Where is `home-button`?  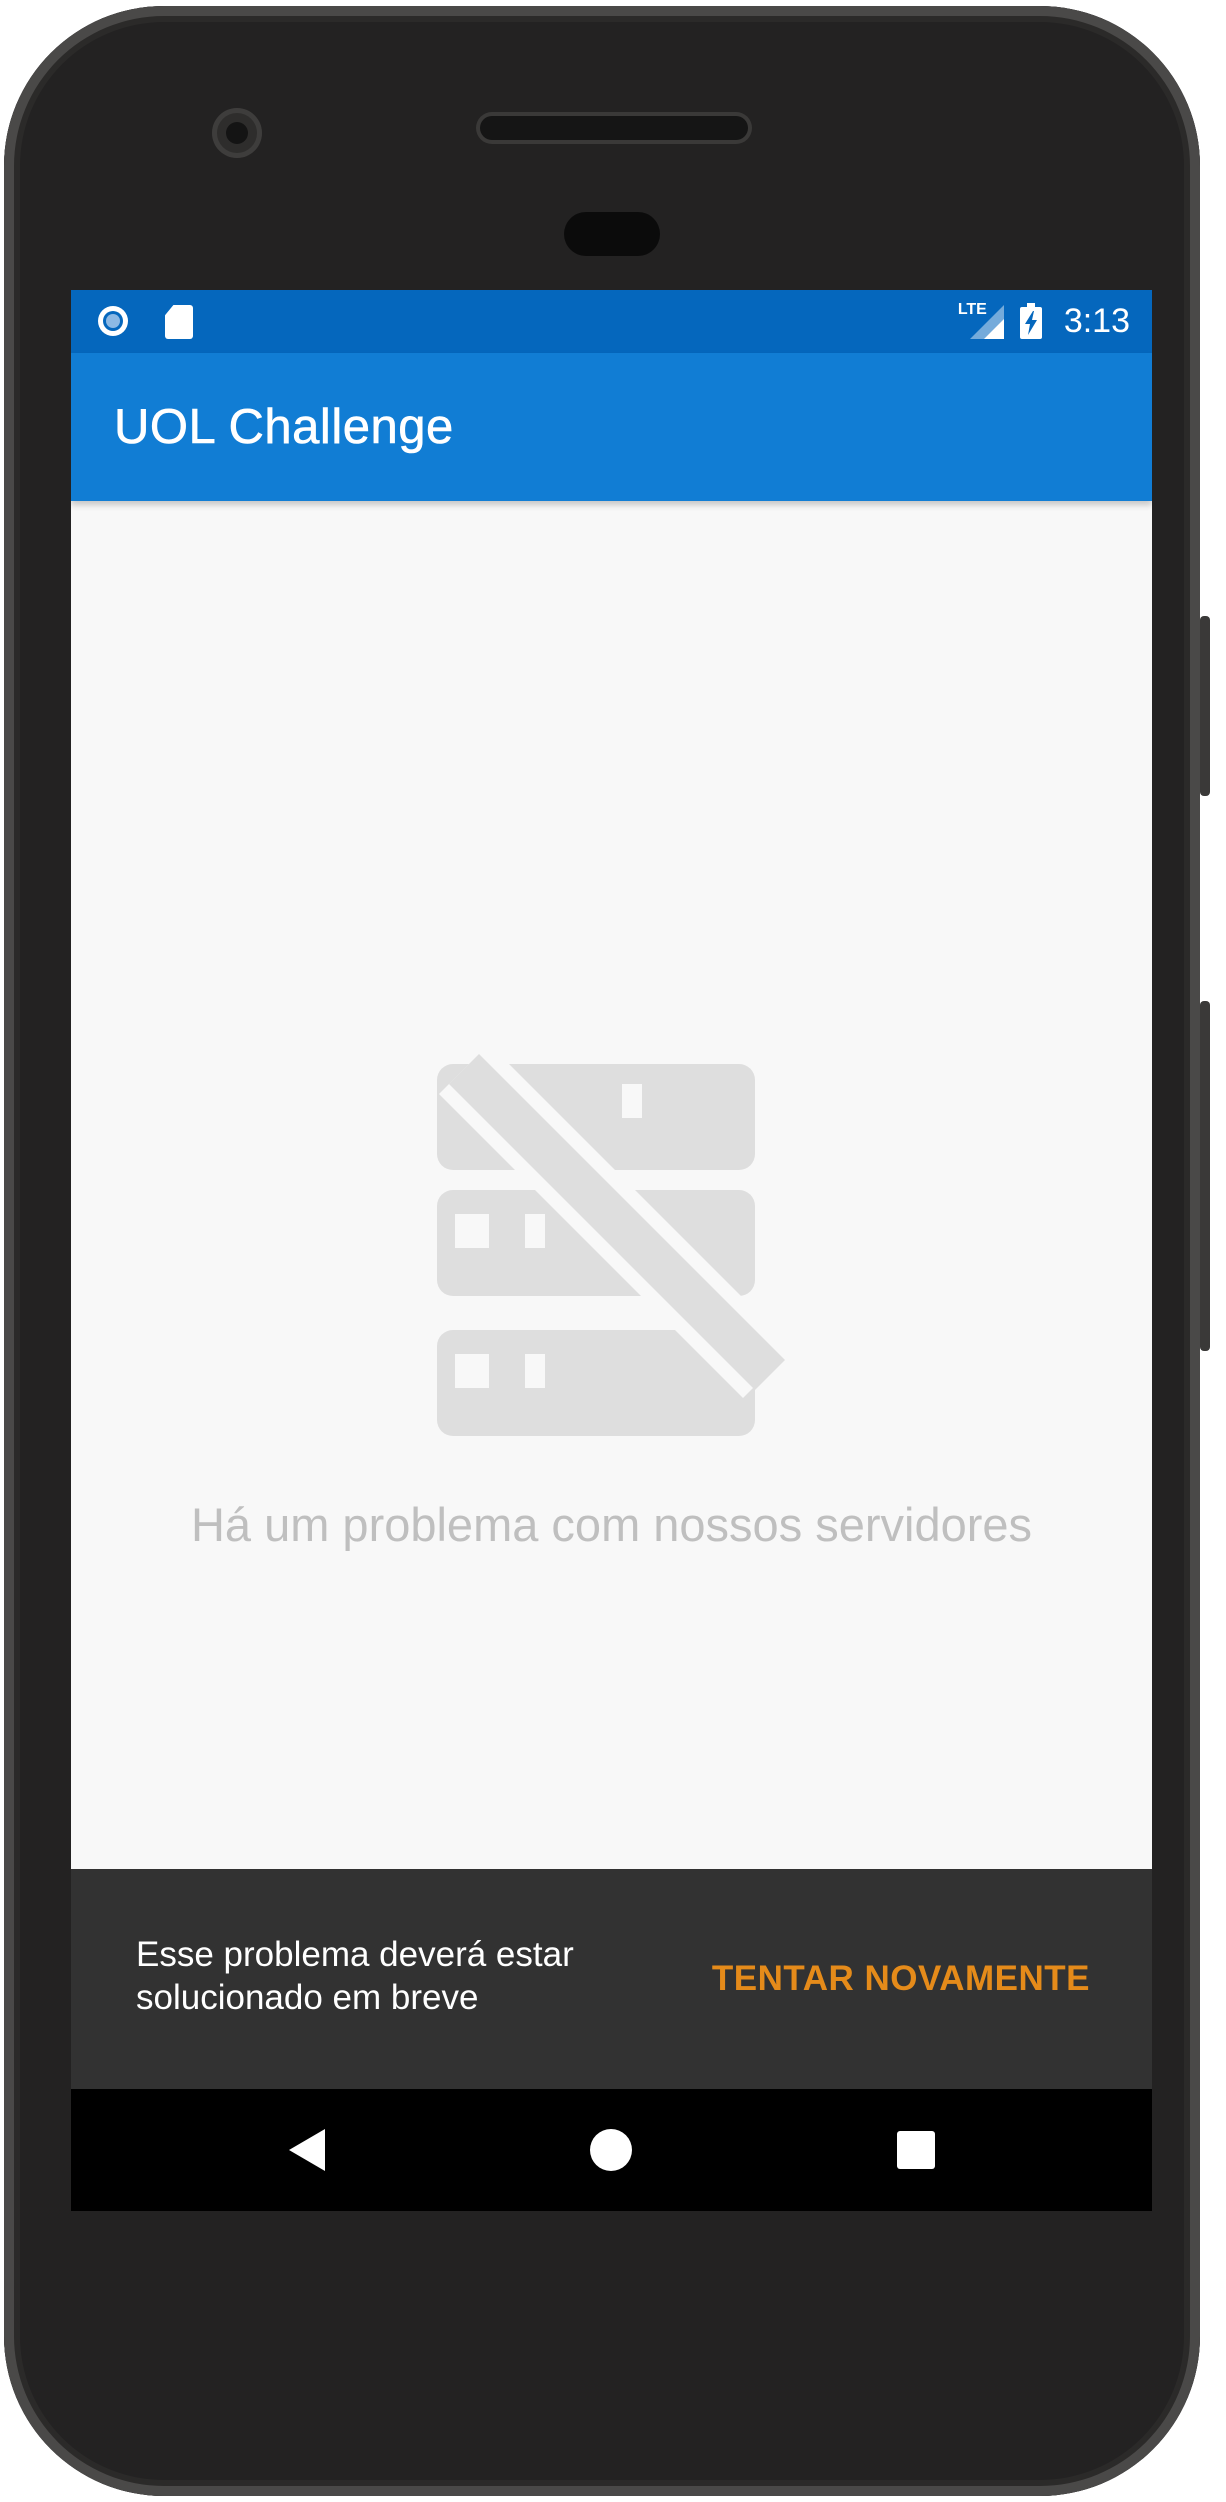
home-button is located at coordinates (611, 2150).